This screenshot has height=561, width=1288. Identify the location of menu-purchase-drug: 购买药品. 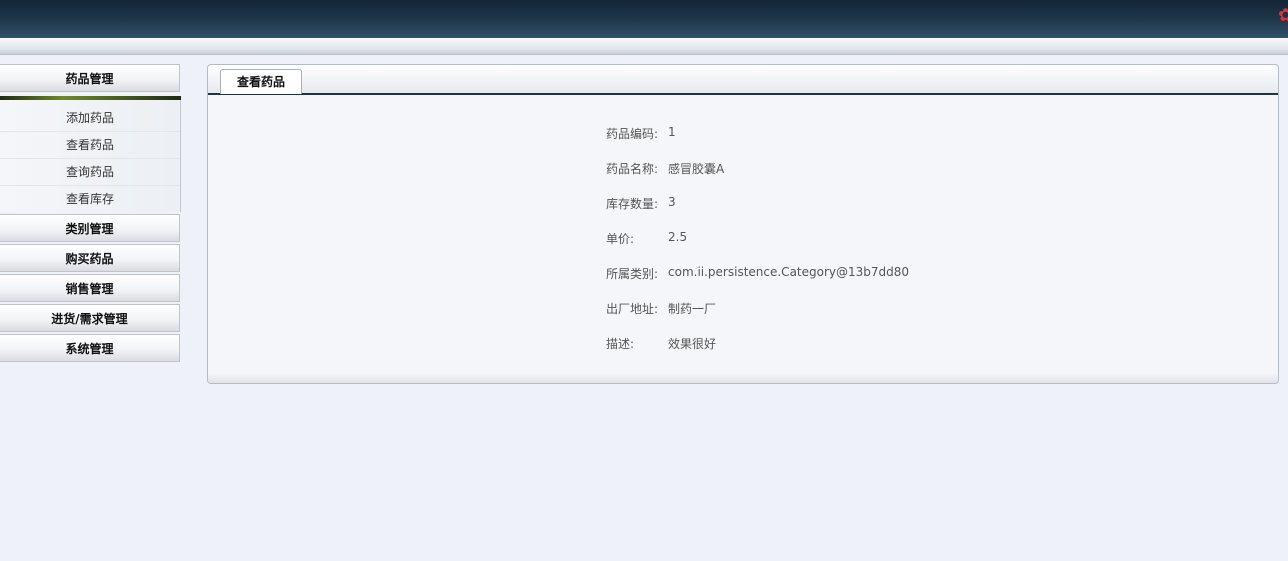
(90, 258).